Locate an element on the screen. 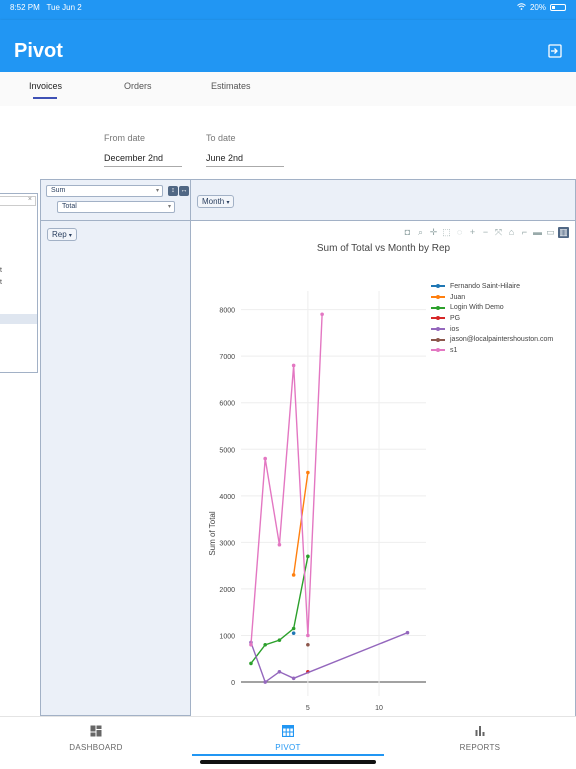  status-time: 8:52 PM Tue Jun 2 is located at coordinates (46, 7).